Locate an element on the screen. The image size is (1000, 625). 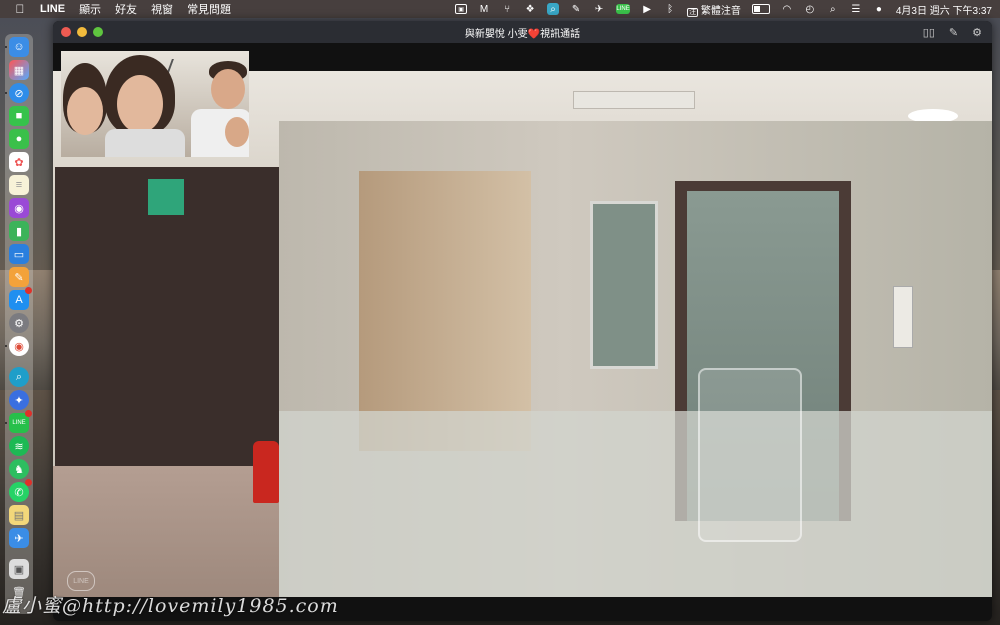
evernote-icon: ♞ is located at coordinates (19, 469).